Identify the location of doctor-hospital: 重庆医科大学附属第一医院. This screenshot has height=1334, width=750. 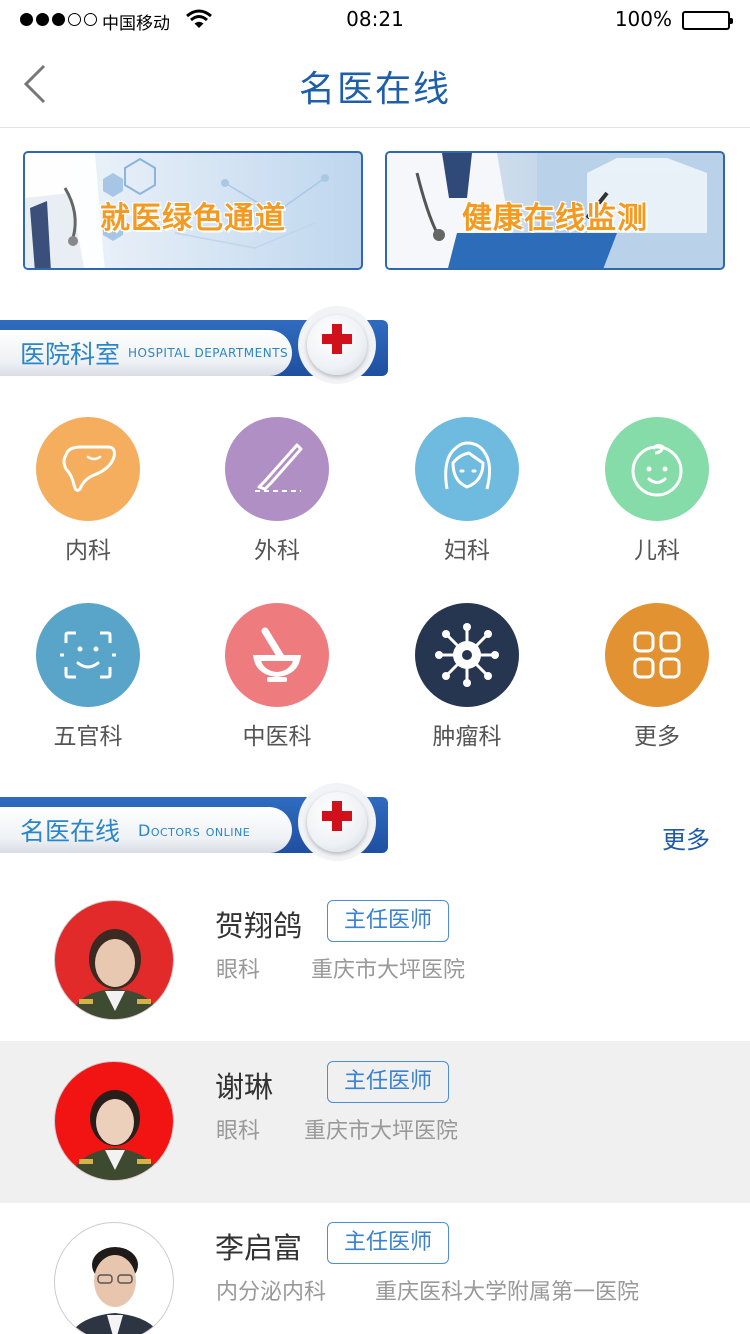
(507, 1292).